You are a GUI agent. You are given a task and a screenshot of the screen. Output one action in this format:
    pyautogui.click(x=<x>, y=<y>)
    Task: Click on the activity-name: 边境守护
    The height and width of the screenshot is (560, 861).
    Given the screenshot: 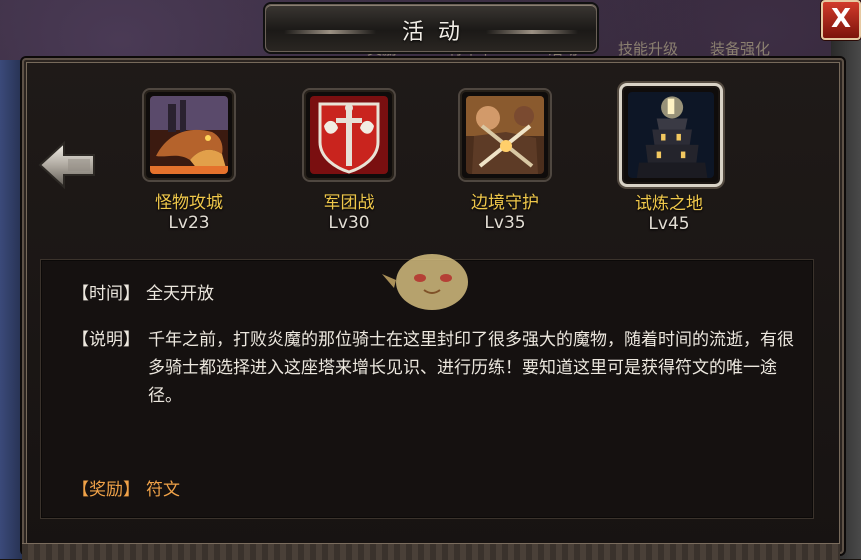 What is the action you would take?
    pyautogui.click(x=505, y=203)
    